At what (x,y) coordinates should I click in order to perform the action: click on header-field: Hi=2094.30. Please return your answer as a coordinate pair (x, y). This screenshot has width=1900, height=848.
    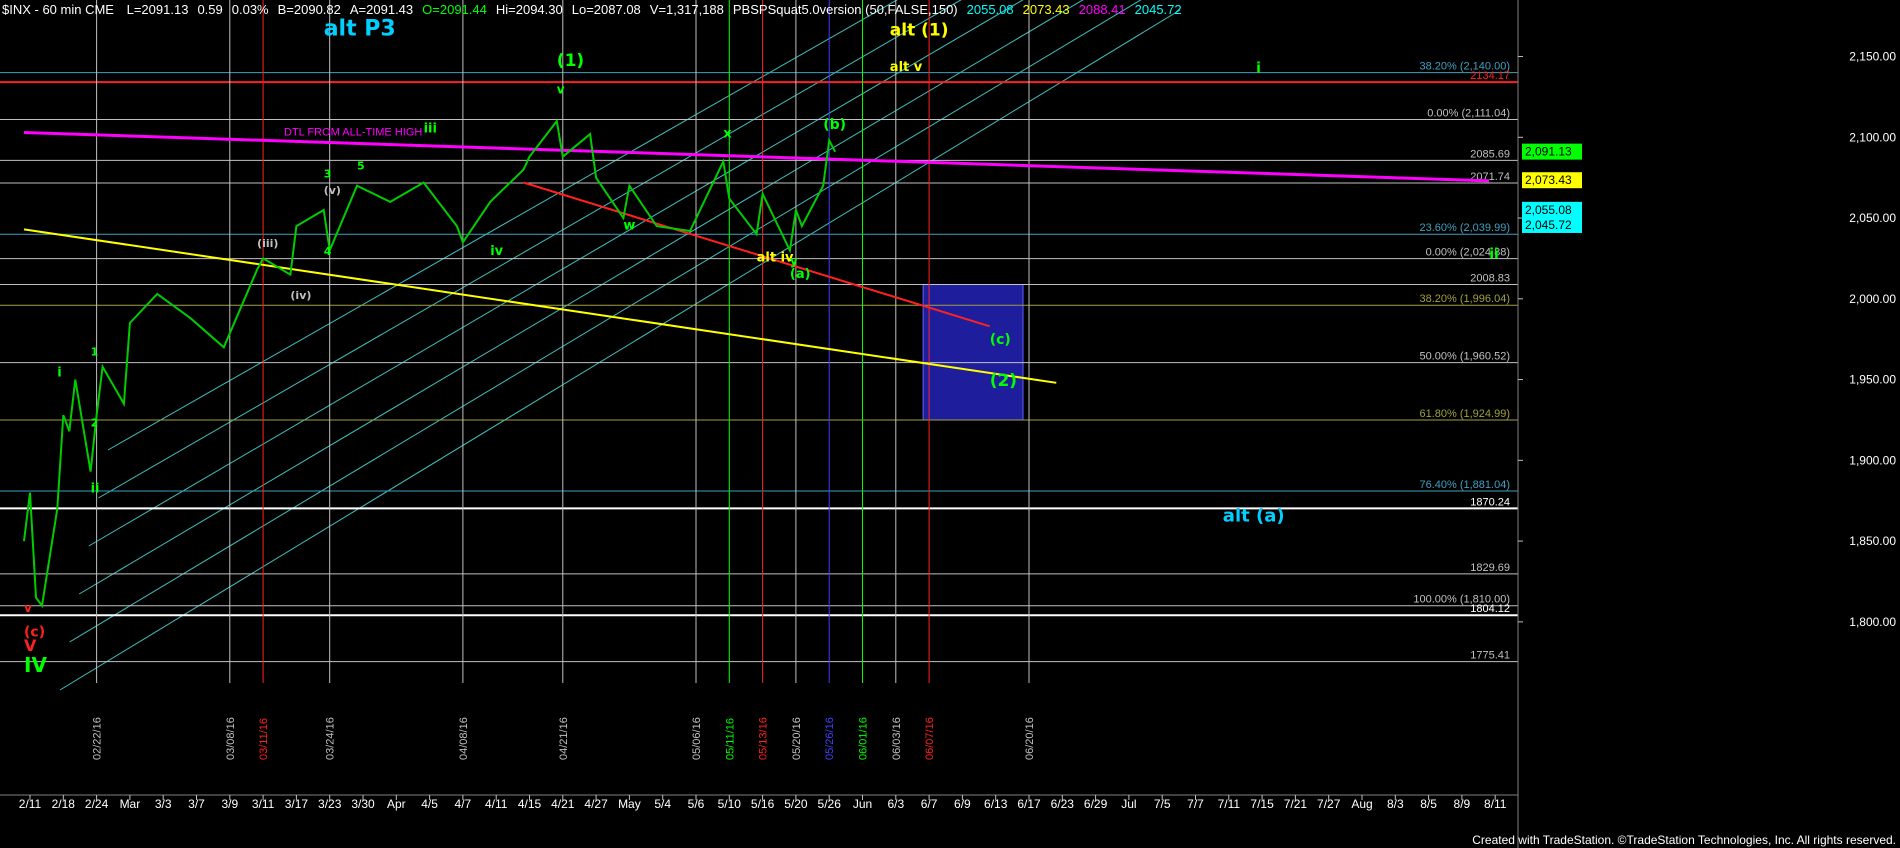
    Looking at the image, I should click on (529, 9).